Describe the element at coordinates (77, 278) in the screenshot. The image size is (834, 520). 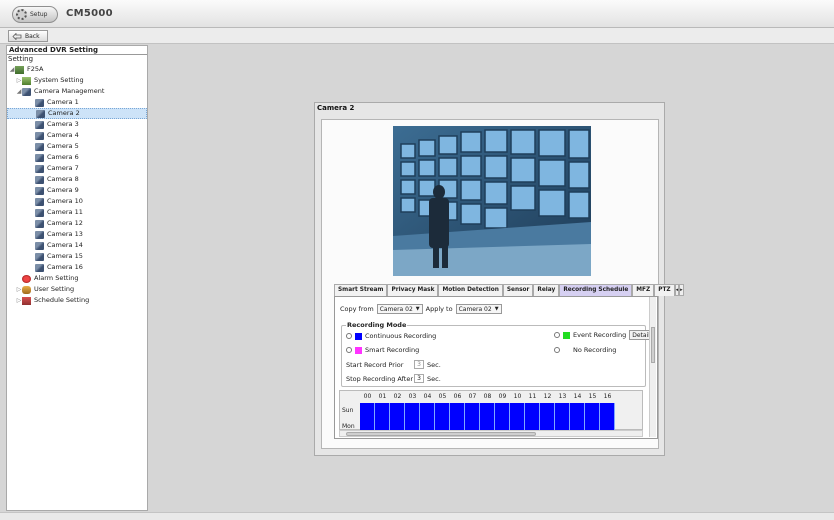
I see `tree-item-alarm-setting: Alarm Setting` at that location.